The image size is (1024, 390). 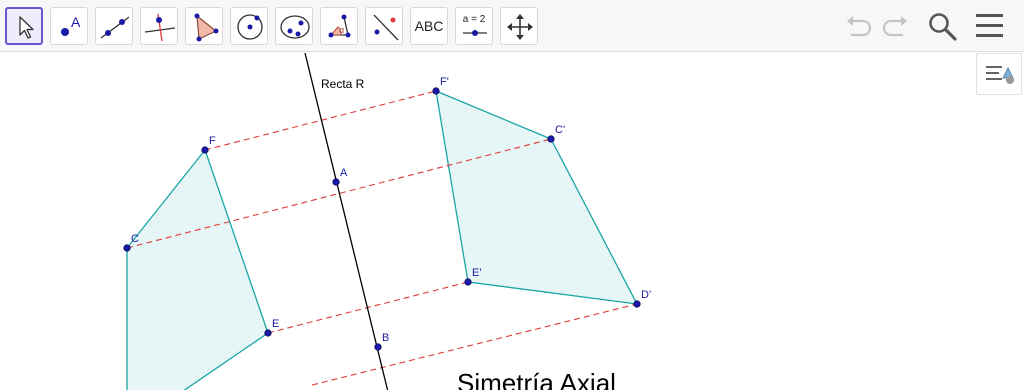 What do you see at coordinates (76, 22) in the screenshot?
I see `point-tool-glyph: A` at bounding box center [76, 22].